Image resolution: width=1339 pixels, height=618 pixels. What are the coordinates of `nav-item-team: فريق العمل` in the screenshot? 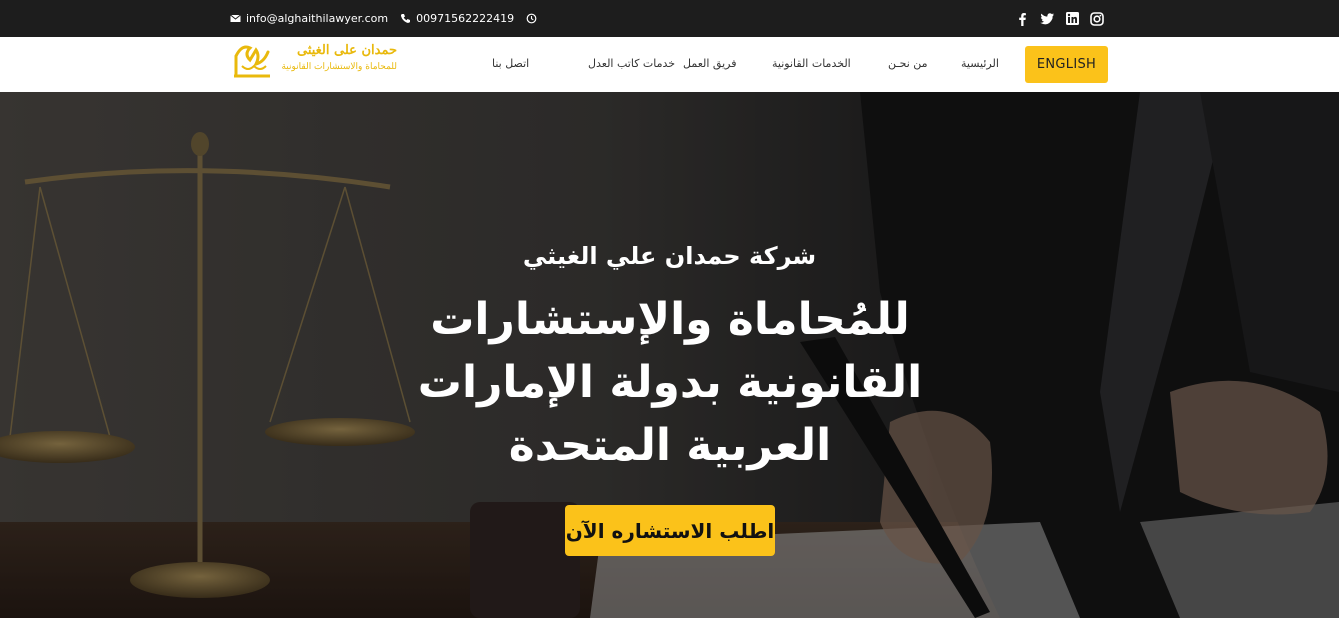 It's located at (709, 63).